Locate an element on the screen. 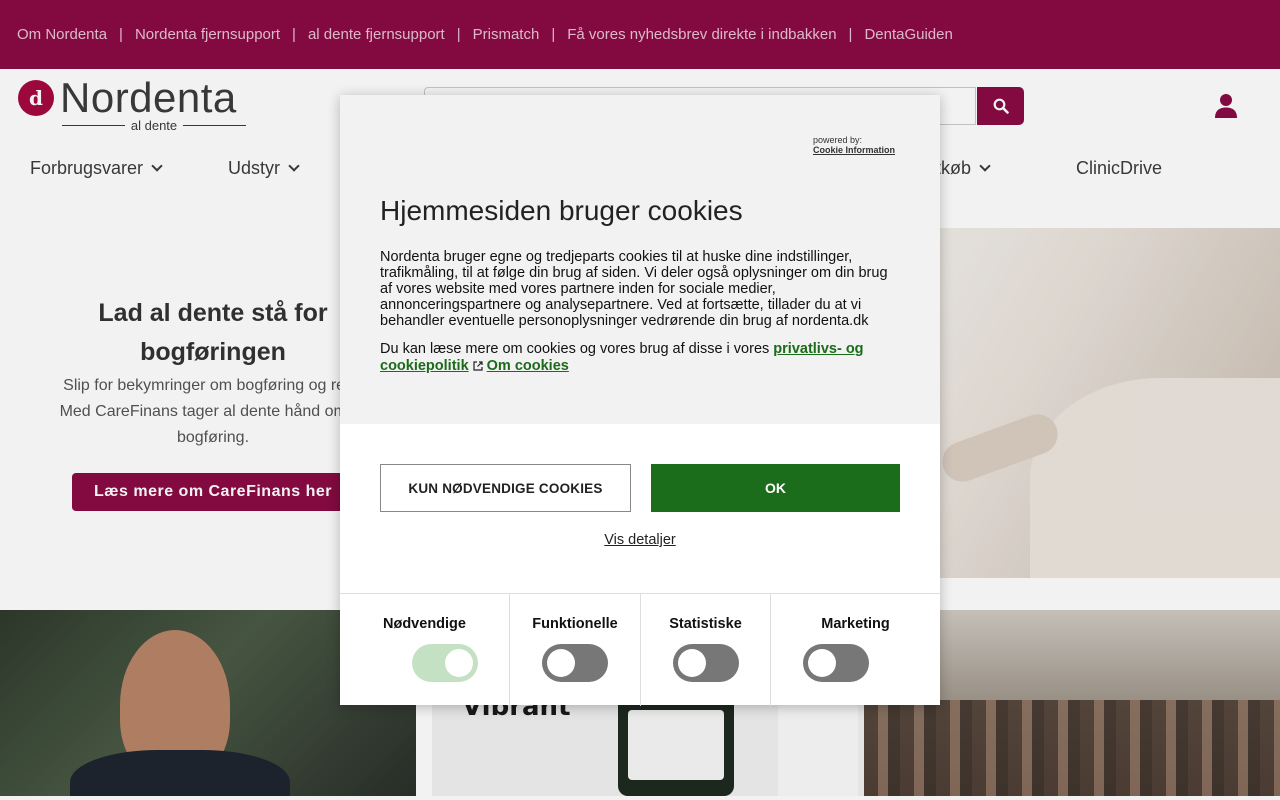 Image resolution: width=1280 pixels, height=800 pixels. cookie-dialog-title: Hjemmesiden bruger cookies is located at coordinates (561, 210).